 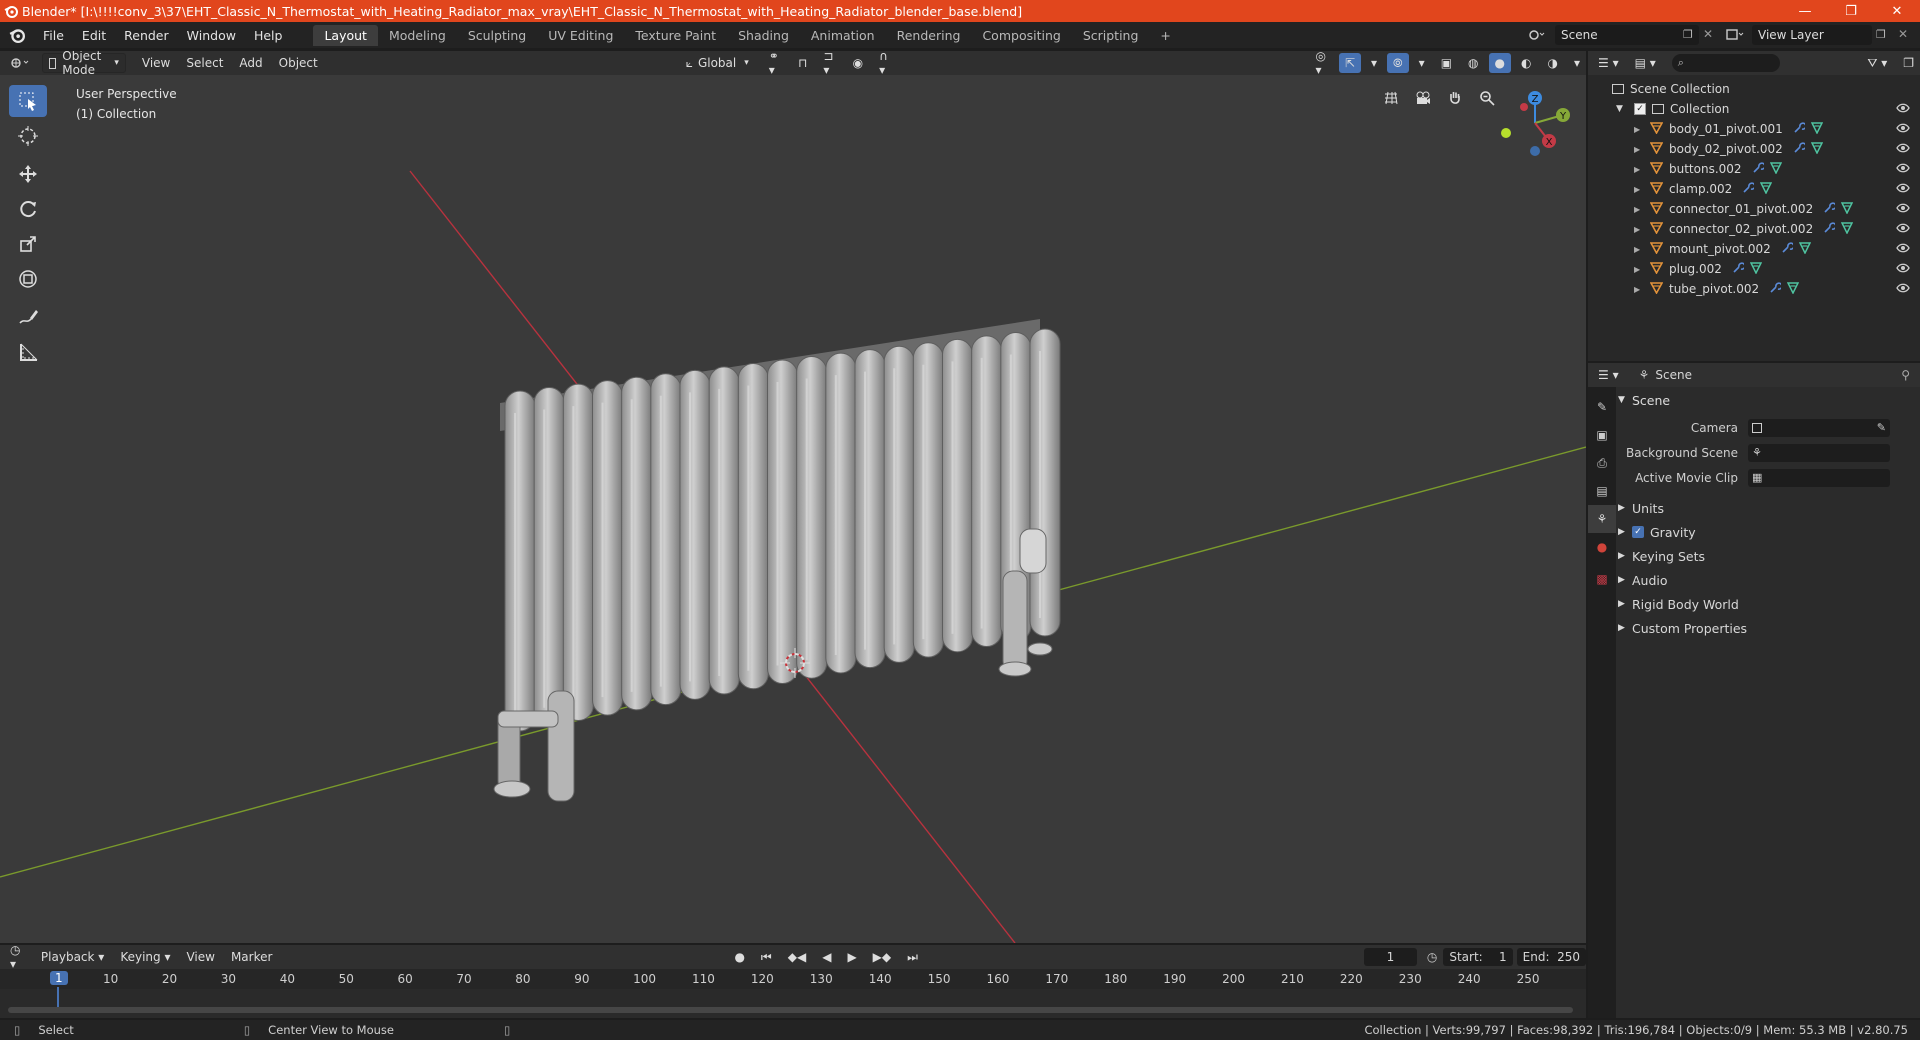 I want to click on rotate-tool, so click(x=28, y=209).